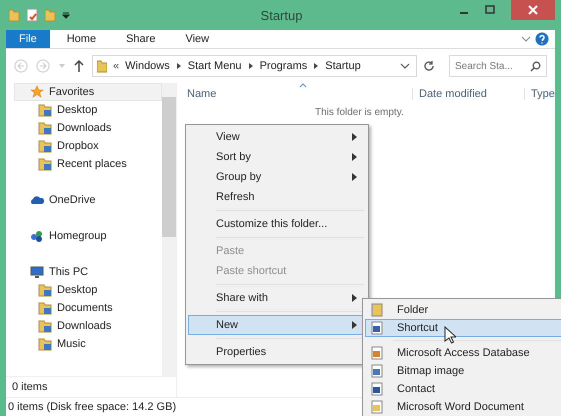 Image resolution: width=561 pixels, height=416 pixels. What do you see at coordinates (284, 66) in the screenshot?
I see `breadcrumb: Programs` at bounding box center [284, 66].